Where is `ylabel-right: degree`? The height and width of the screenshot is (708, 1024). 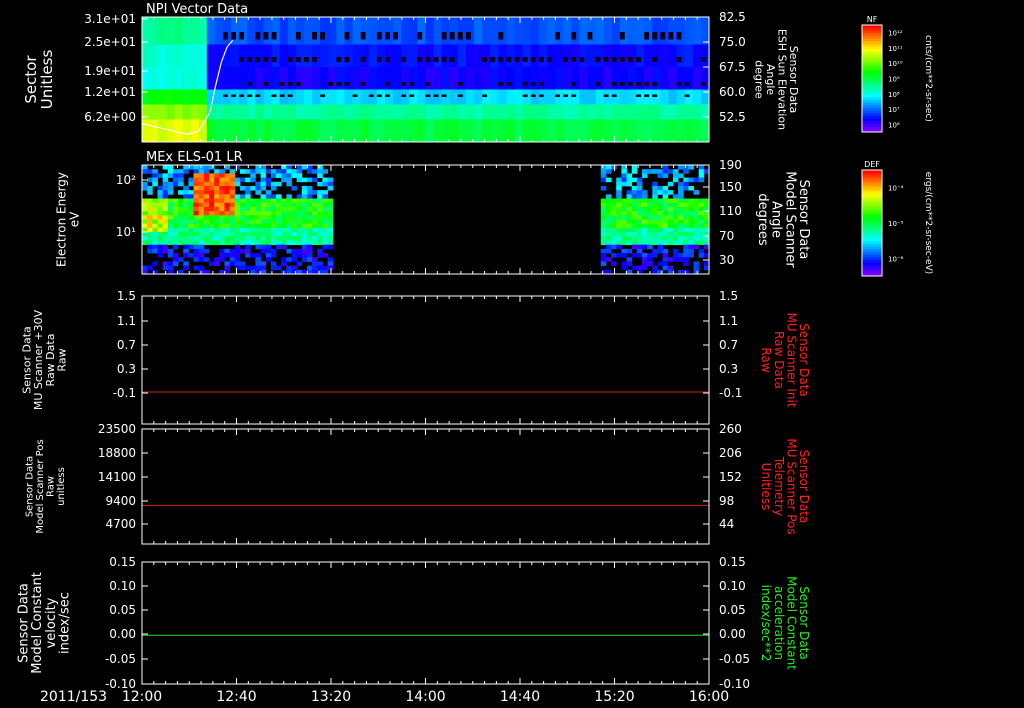 ylabel-right: degree is located at coordinates (758, 79).